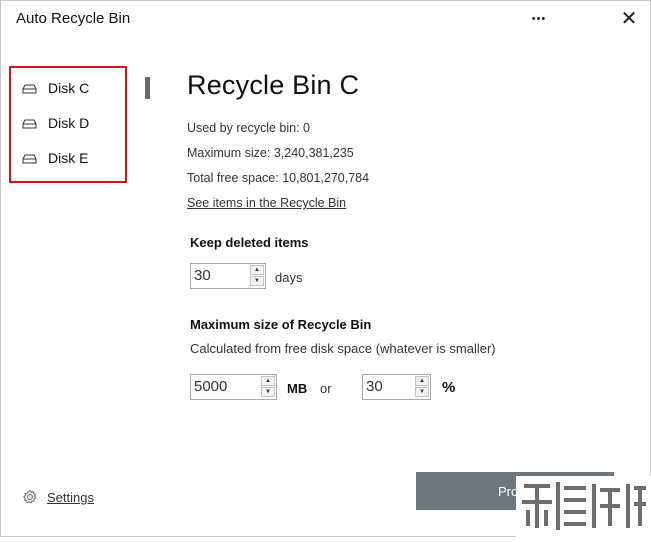 The height and width of the screenshot is (542, 651). Describe the element at coordinates (202, 275) in the screenshot. I see `keep-days-value: 30` at that location.